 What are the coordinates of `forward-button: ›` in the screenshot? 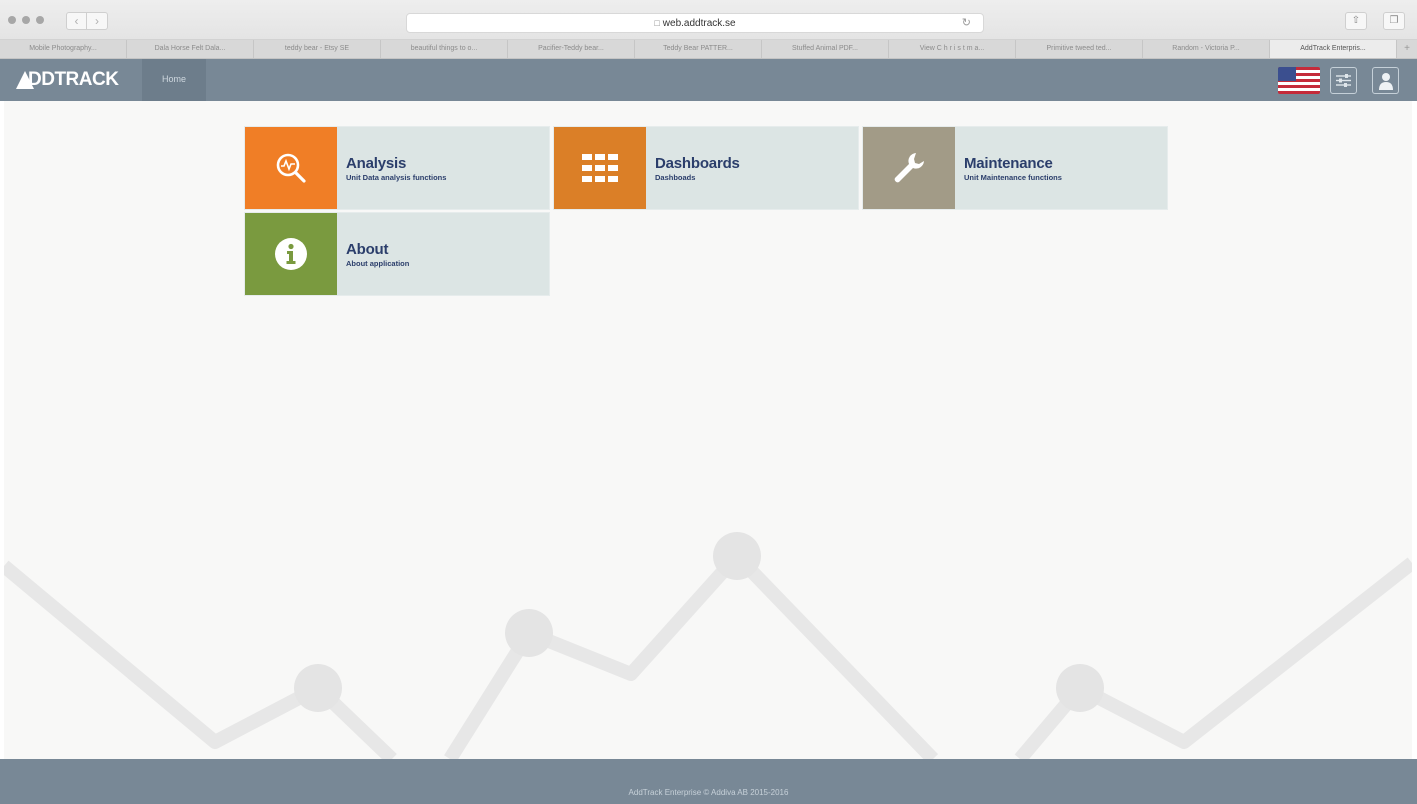 It's located at (97, 21).